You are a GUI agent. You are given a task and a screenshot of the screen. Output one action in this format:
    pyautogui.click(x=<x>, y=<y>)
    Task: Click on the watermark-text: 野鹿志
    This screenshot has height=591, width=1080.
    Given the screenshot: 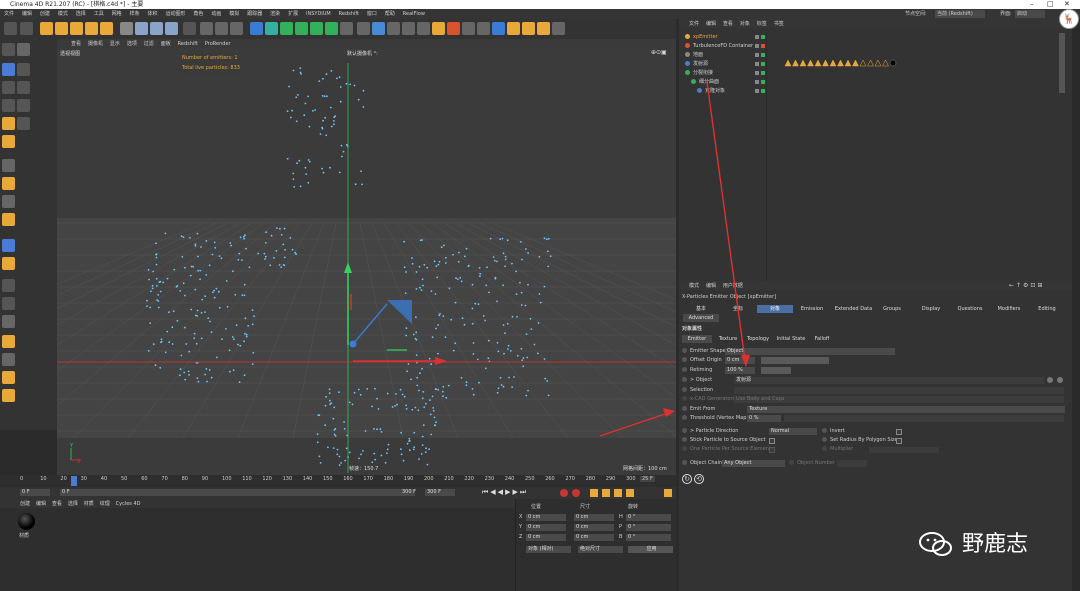 What is the action you would take?
    pyautogui.click(x=995, y=544)
    